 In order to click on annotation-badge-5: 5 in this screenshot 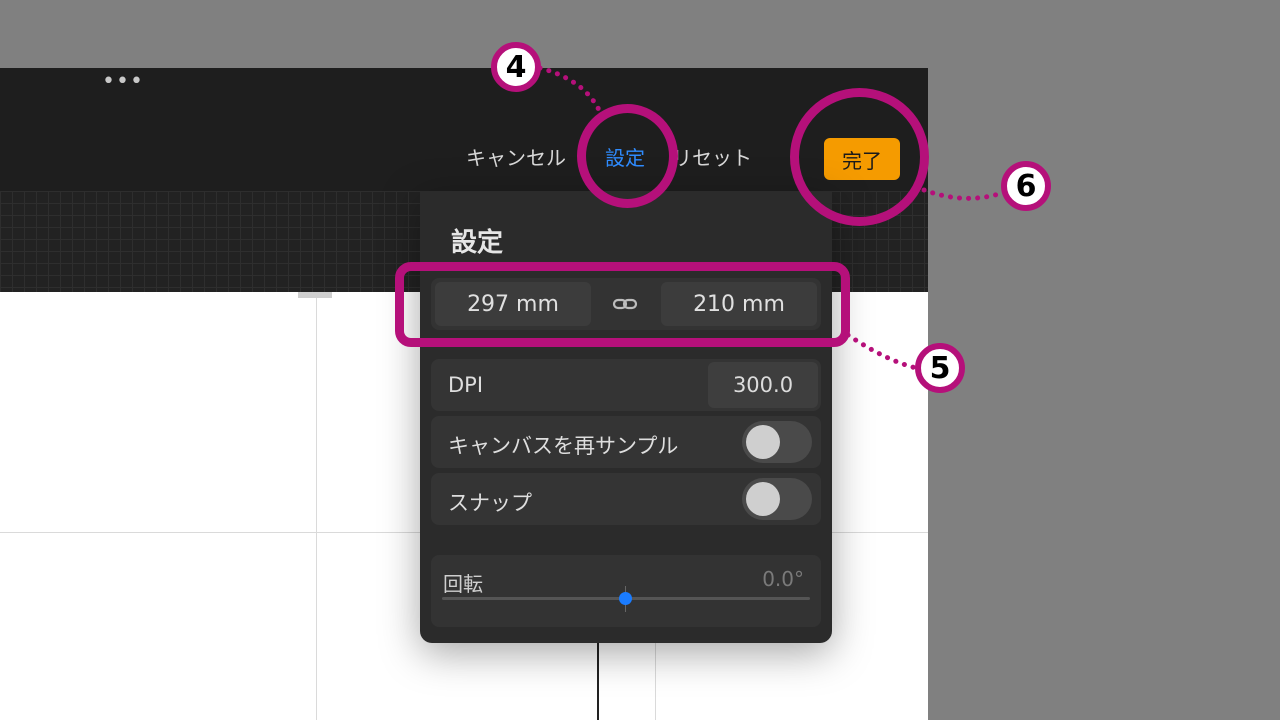, I will do `click(940, 368)`.